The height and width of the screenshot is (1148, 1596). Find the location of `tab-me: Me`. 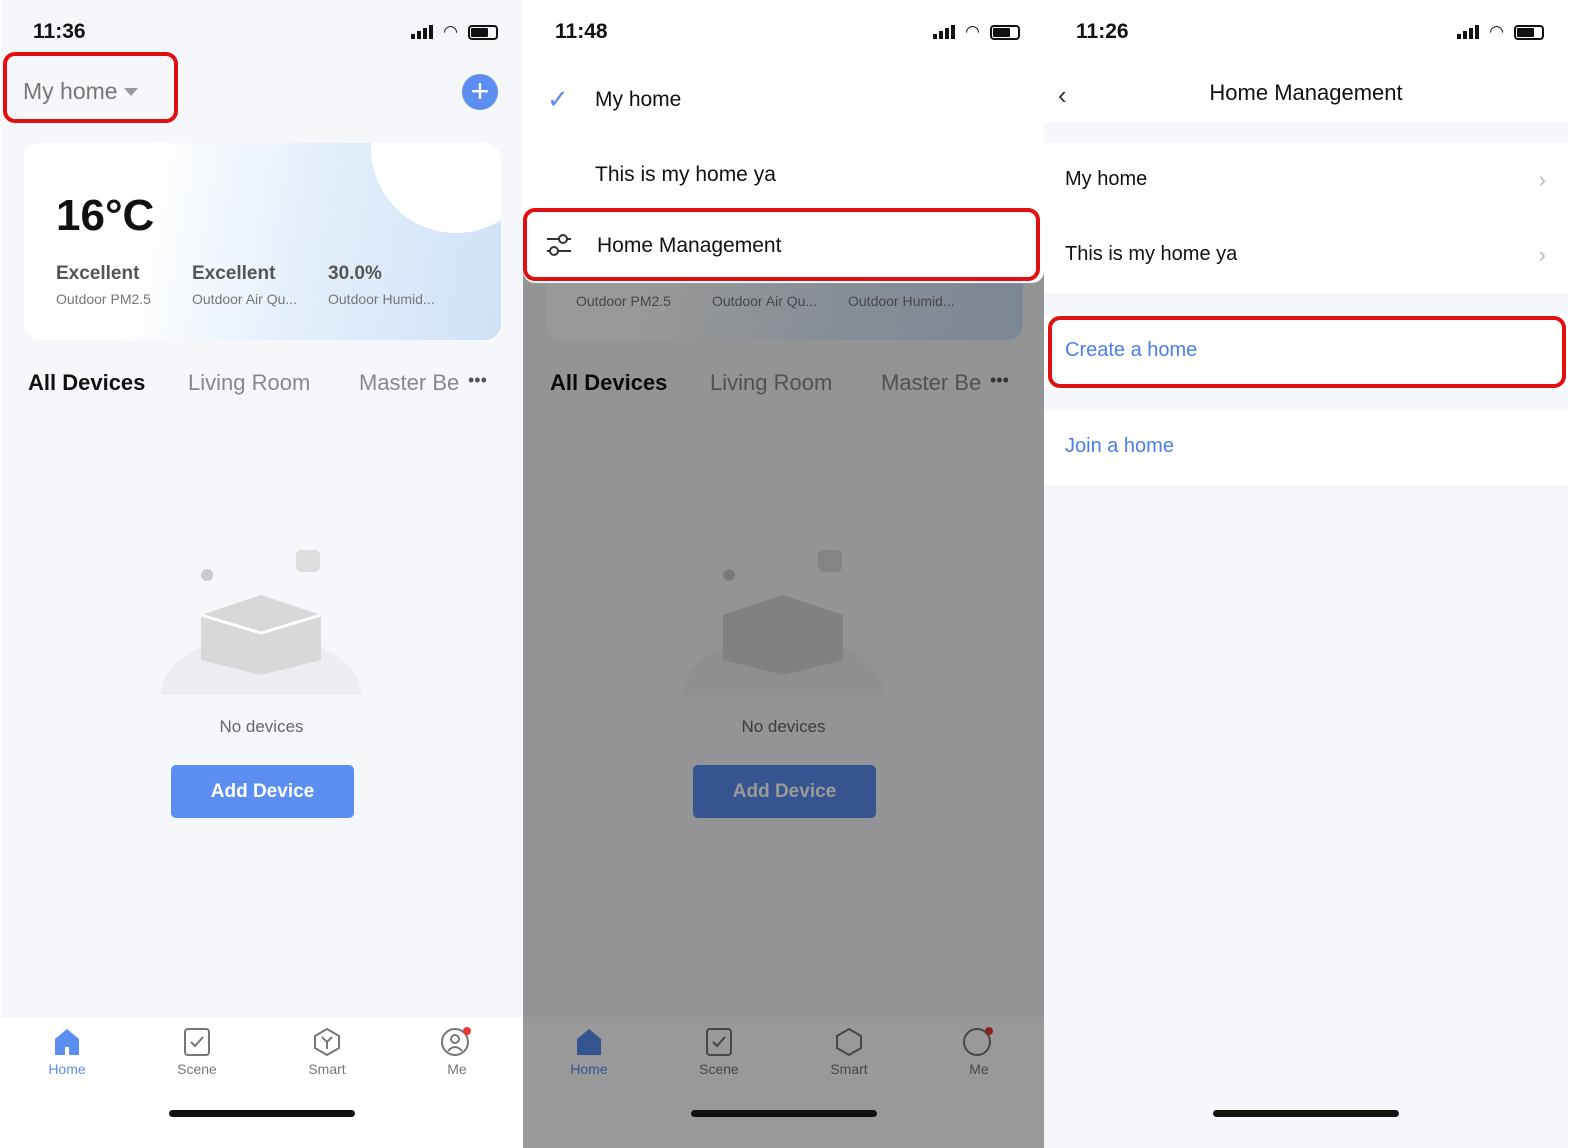

tab-me: Me is located at coordinates (457, 1052).